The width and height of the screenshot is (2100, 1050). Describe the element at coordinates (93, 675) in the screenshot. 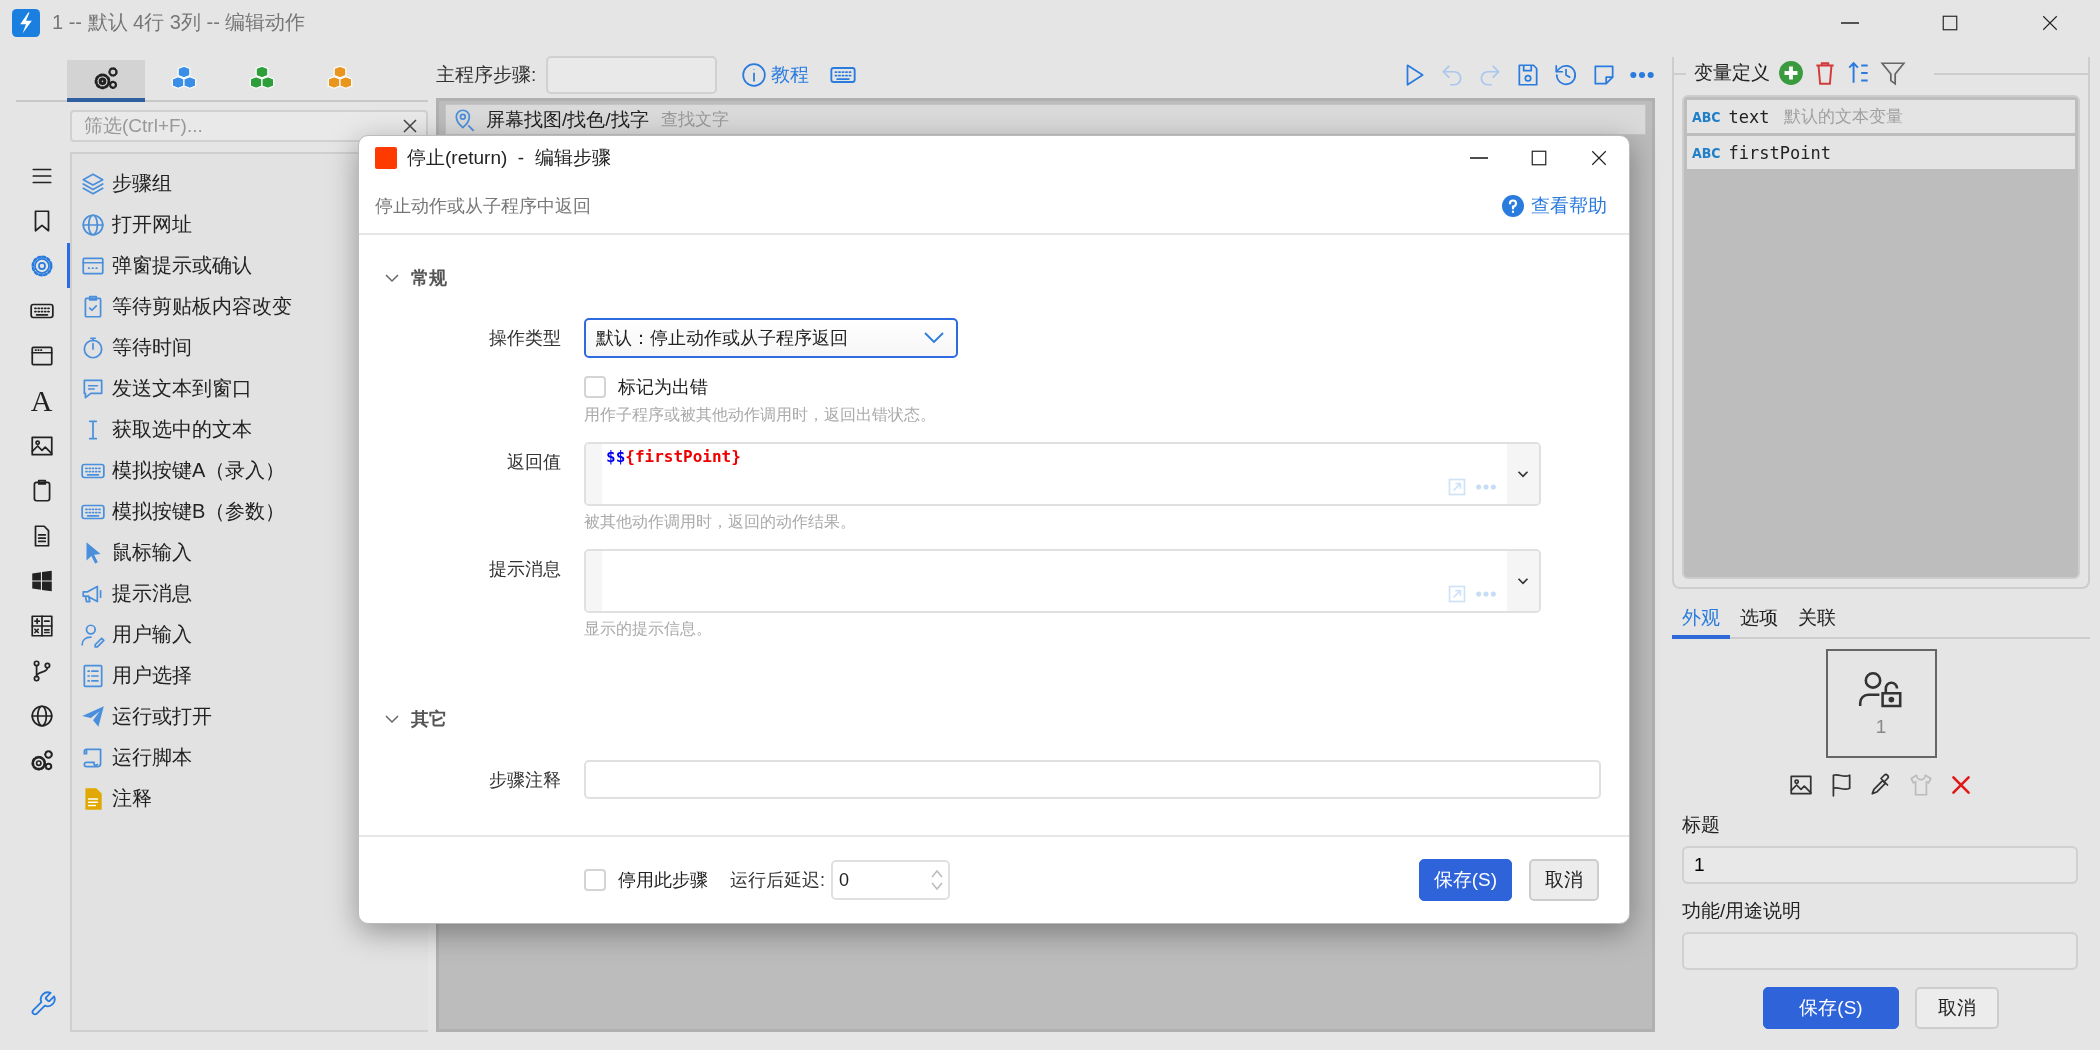

I see `list-icon` at that location.